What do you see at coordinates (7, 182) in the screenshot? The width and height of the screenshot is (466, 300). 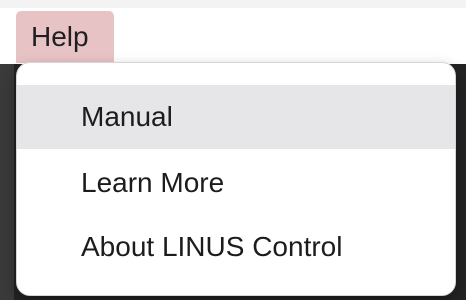 I see `window-side-strip` at bounding box center [7, 182].